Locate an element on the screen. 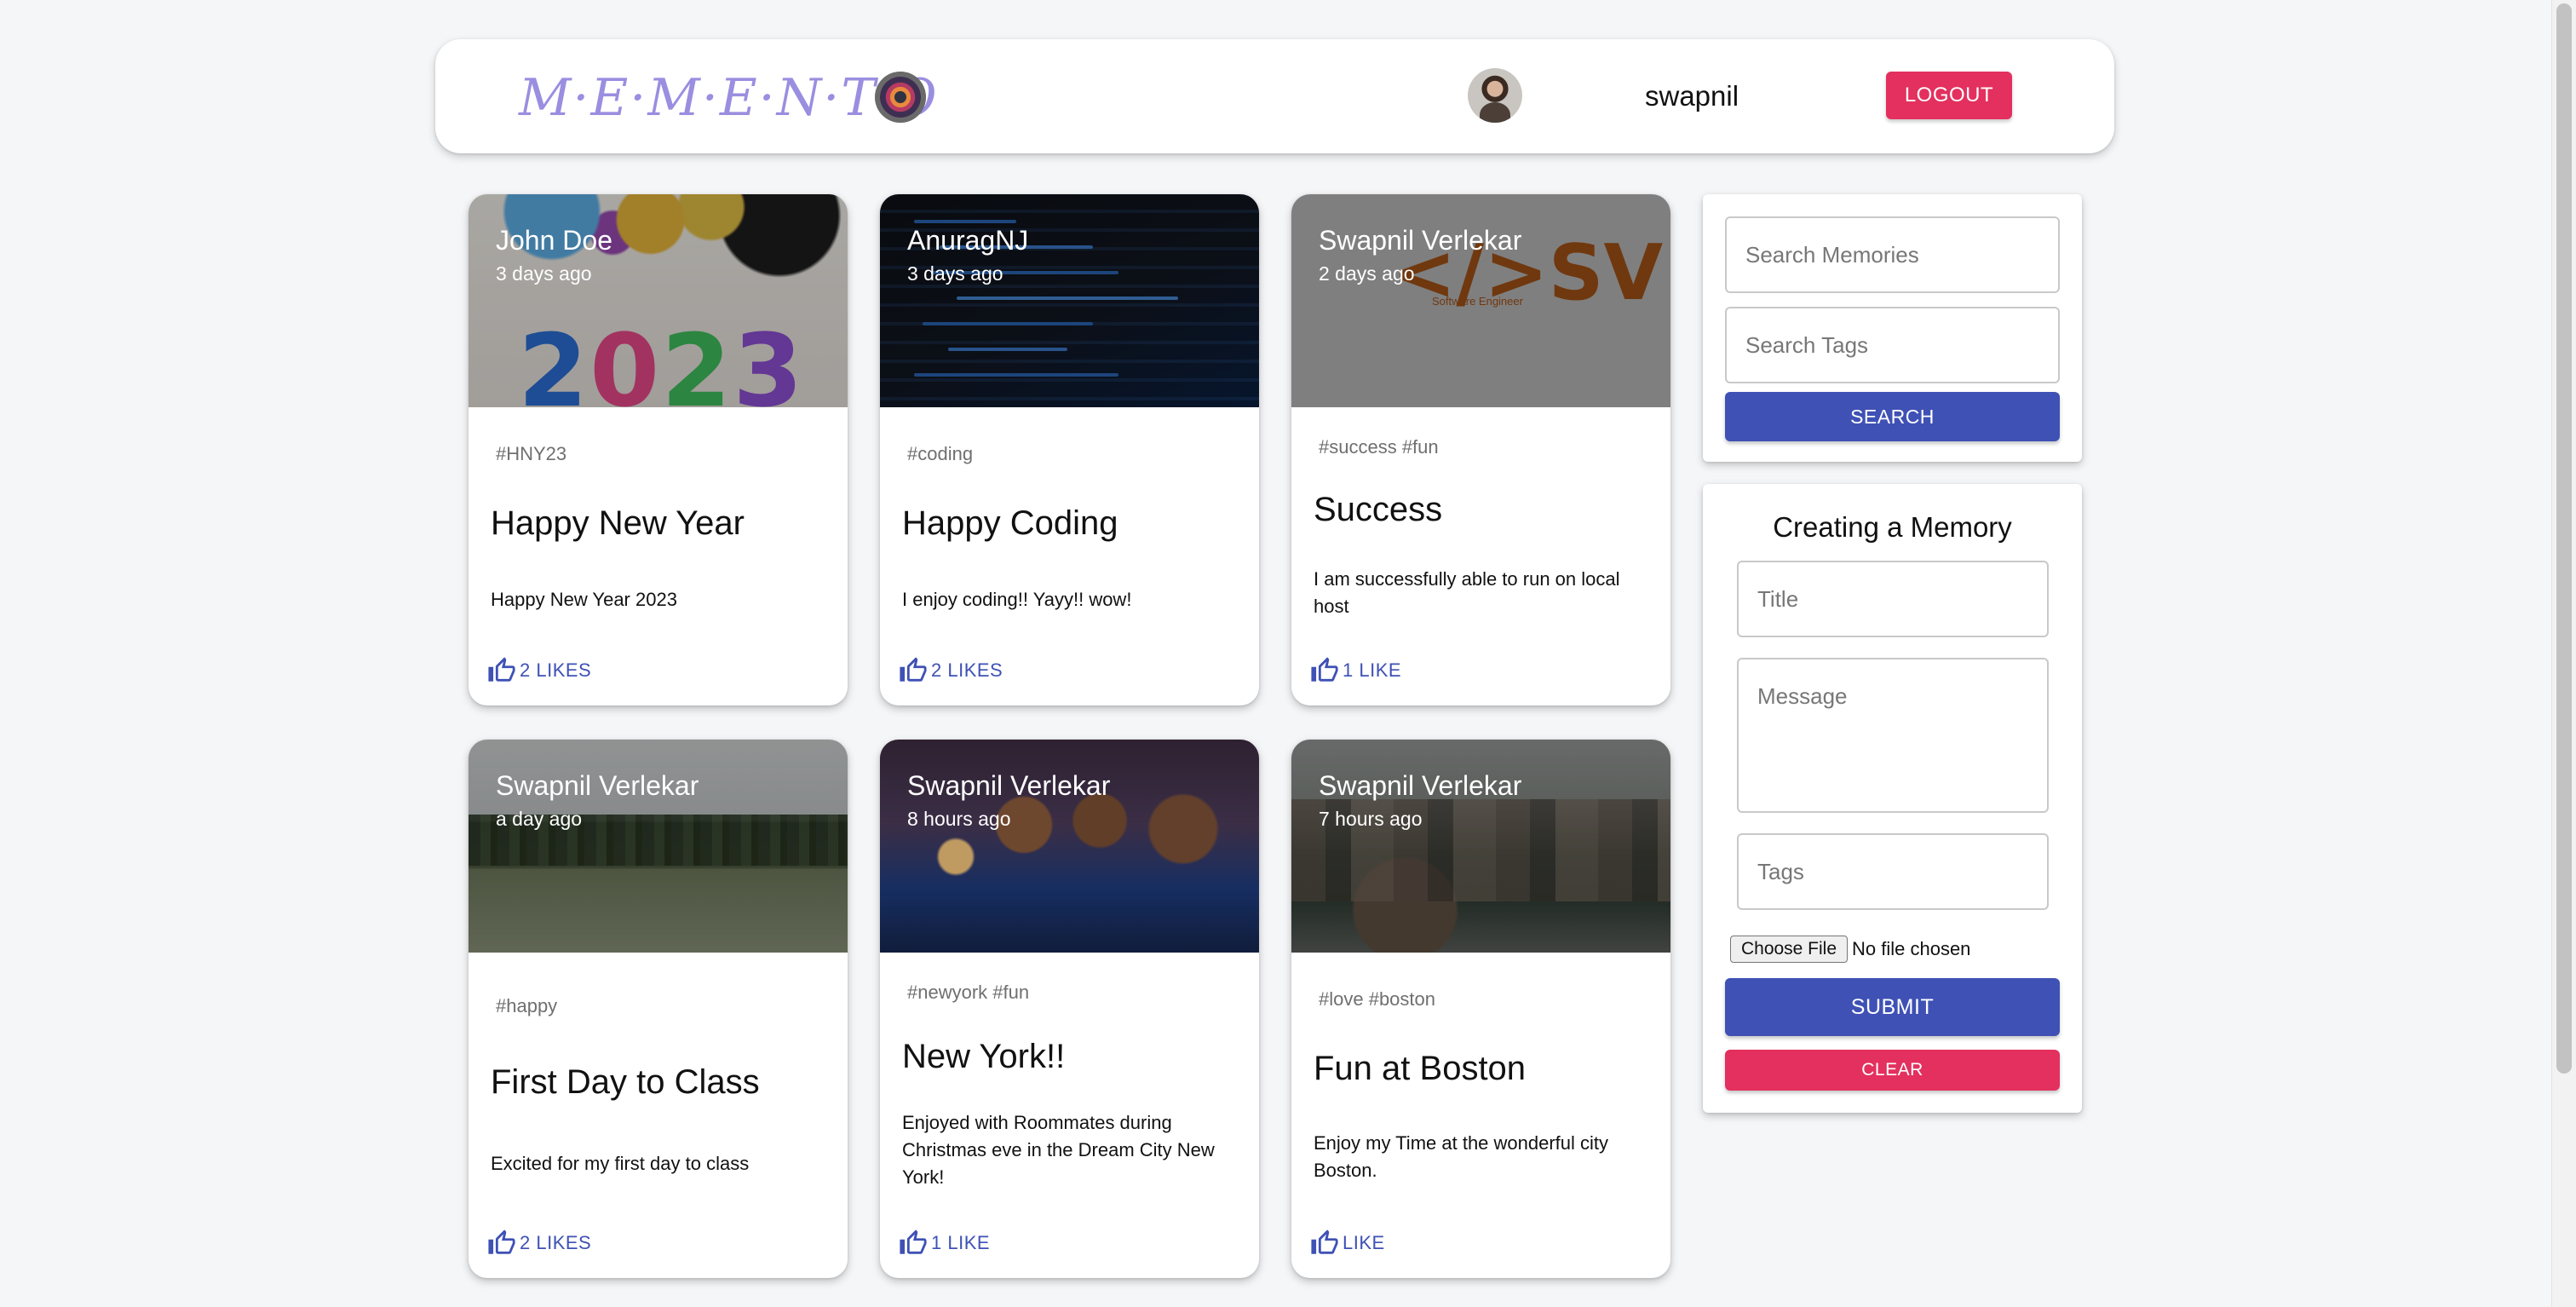 The height and width of the screenshot is (1307, 2576). post-tags: #love #boston is located at coordinates (1377, 999).